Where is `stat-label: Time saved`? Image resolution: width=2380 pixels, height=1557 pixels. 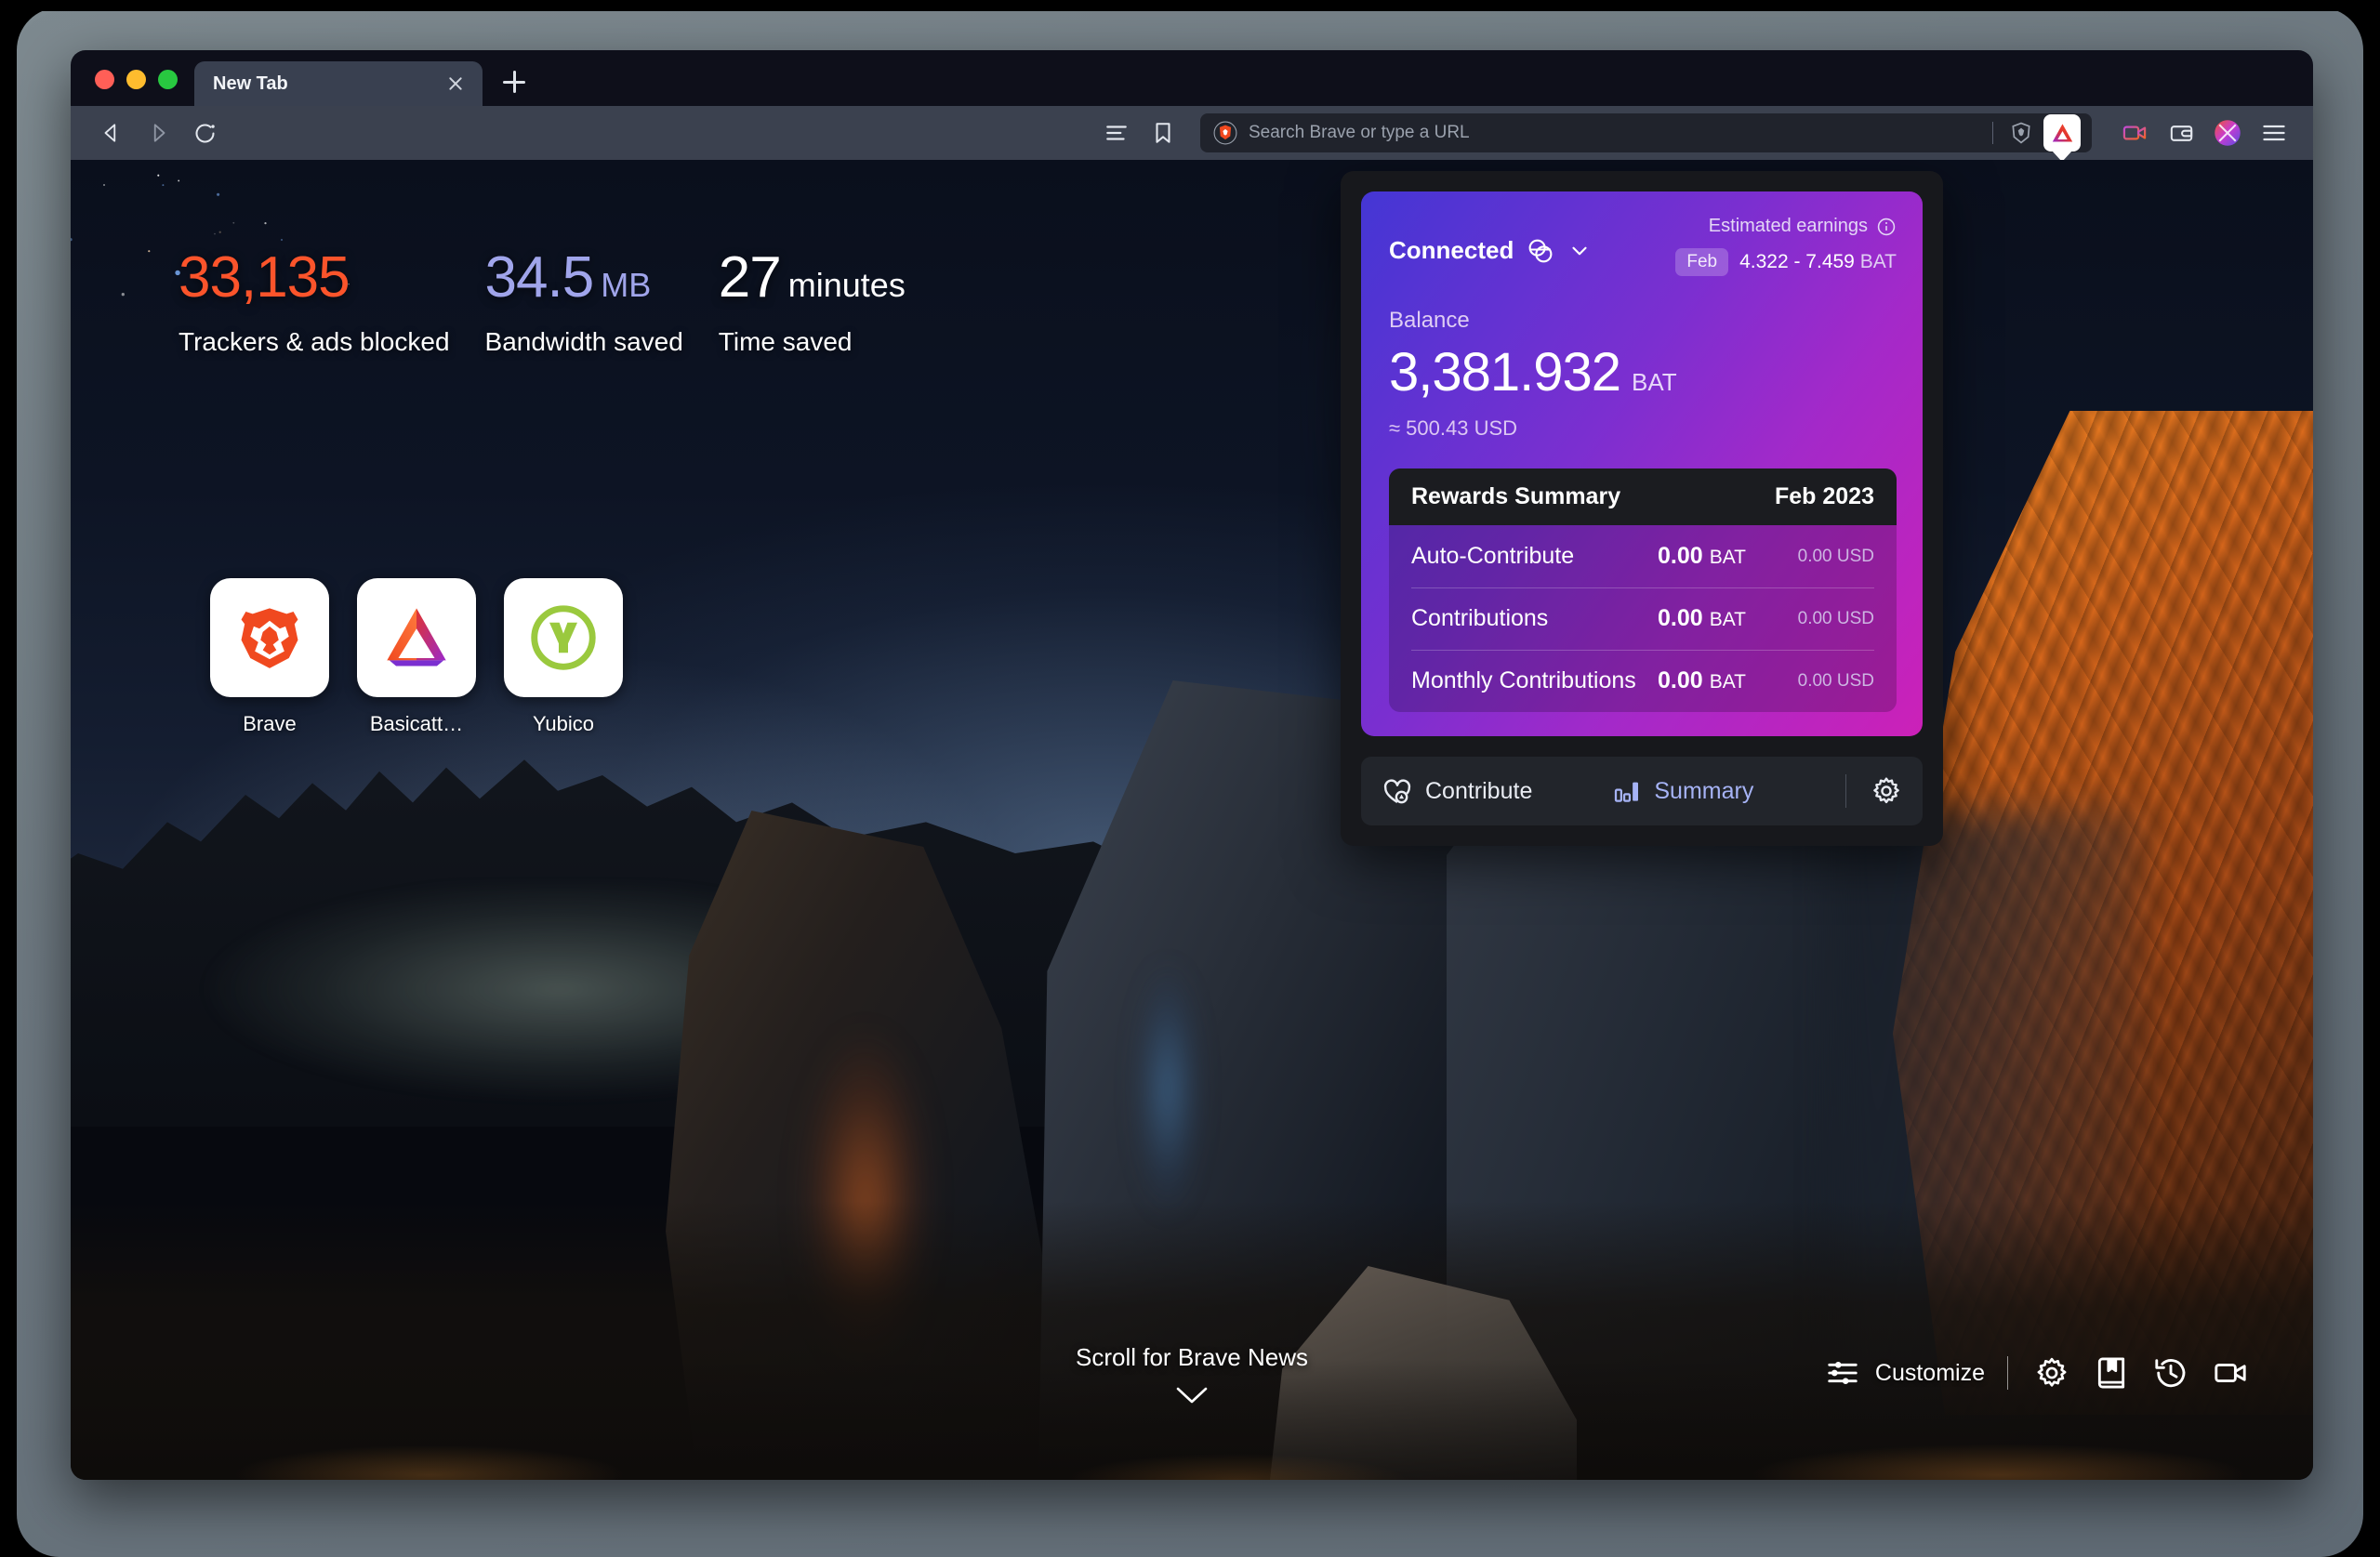 stat-label: Time saved is located at coordinates (785, 342).